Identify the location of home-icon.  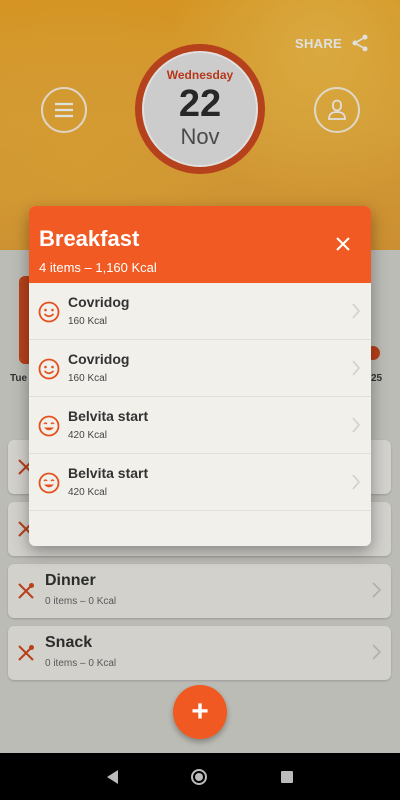
(199, 776).